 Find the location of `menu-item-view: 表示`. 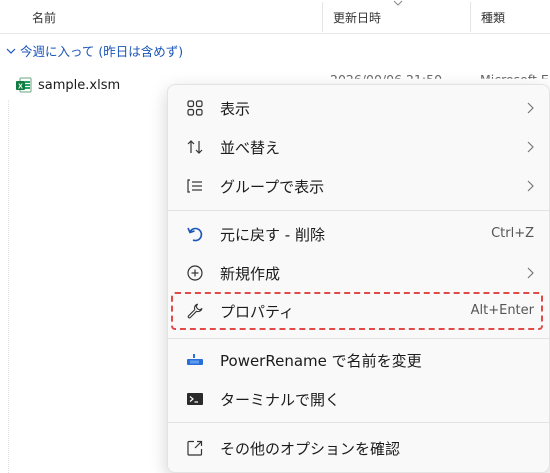

menu-item-view: 表示 is located at coordinates (359, 108).